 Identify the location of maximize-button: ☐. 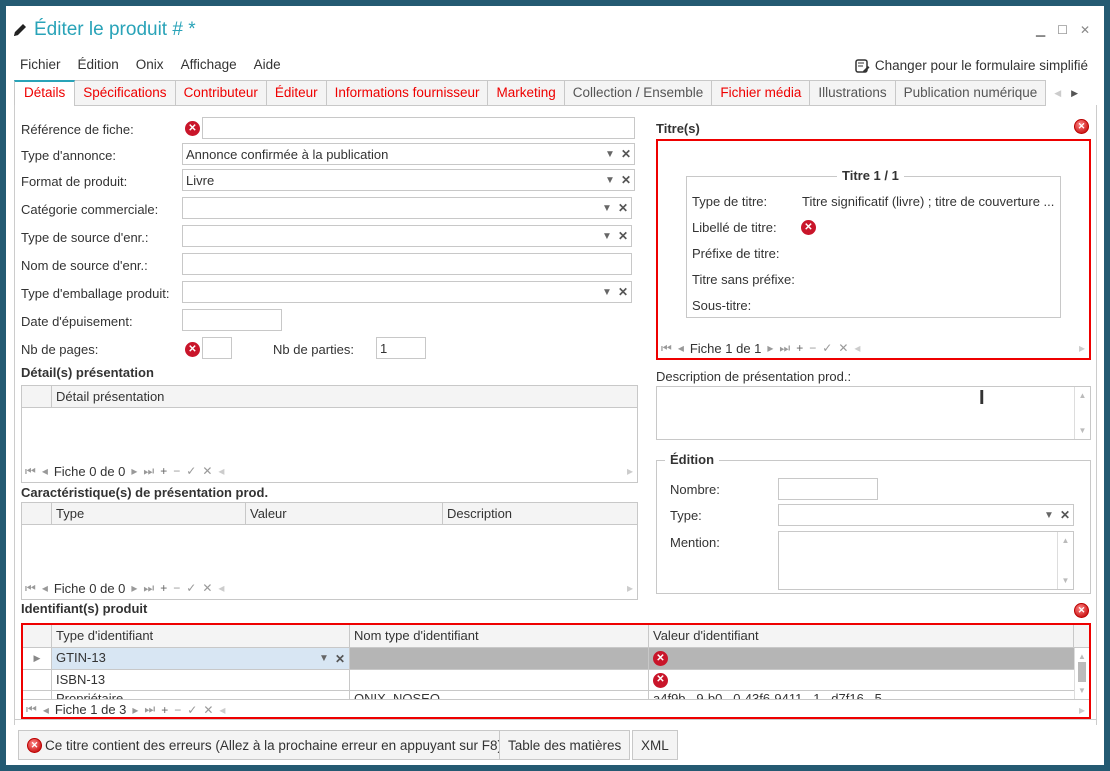
(1062, 30).